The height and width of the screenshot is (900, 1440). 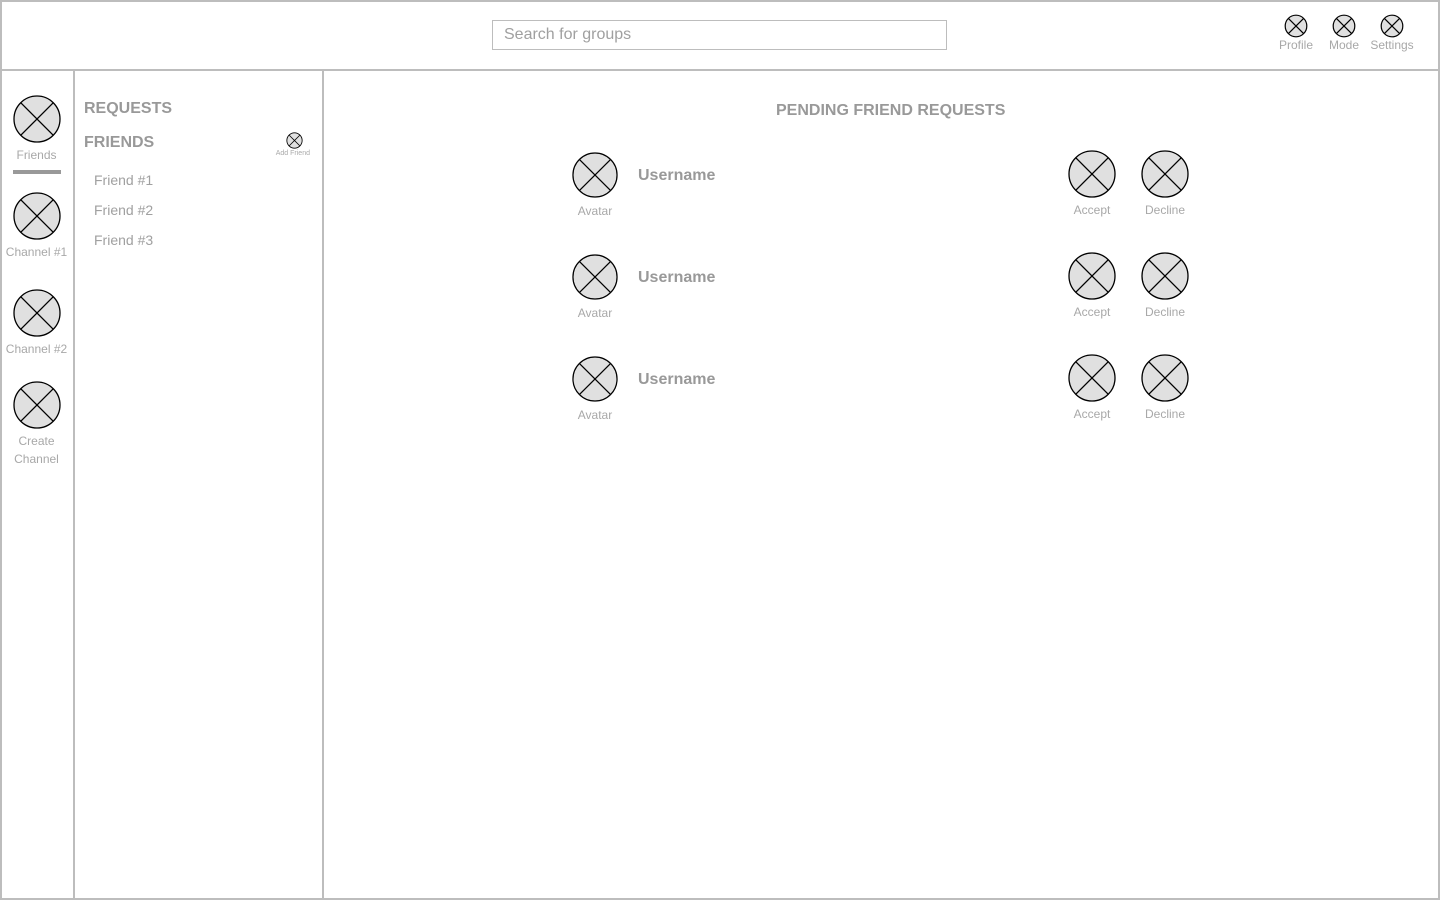 What do you see at coordinates (36, 459) in the screenshot?
I see `rail-item-label-line2: Channel` at bounding box center [36, 459].